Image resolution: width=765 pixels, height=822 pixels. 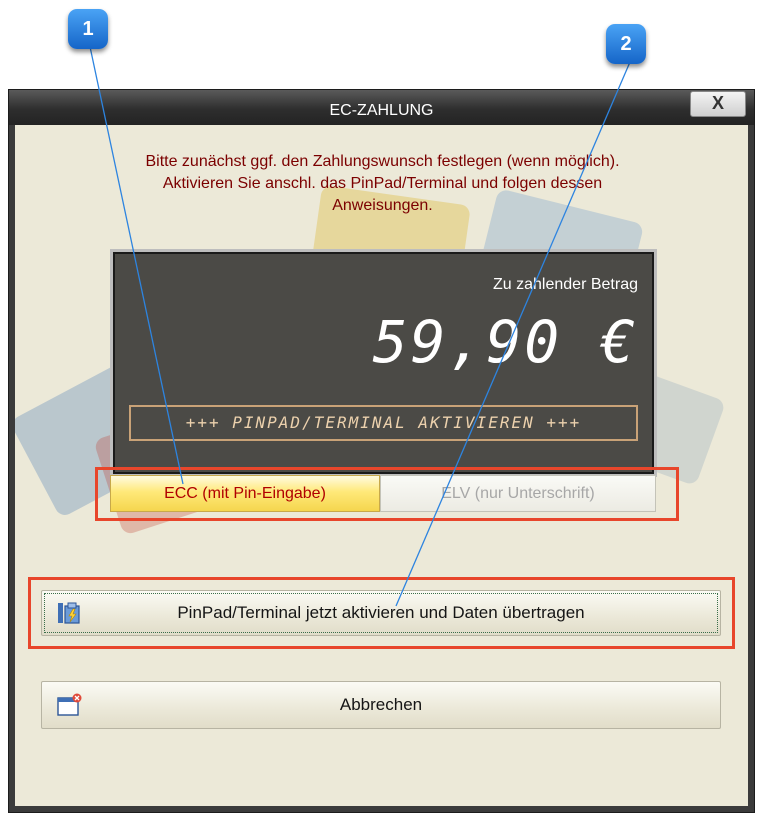 What do you see at coordinates (88, 29) in the screenshot?
I see `callout-badge-1: 1` at bounding box center [88, 29].